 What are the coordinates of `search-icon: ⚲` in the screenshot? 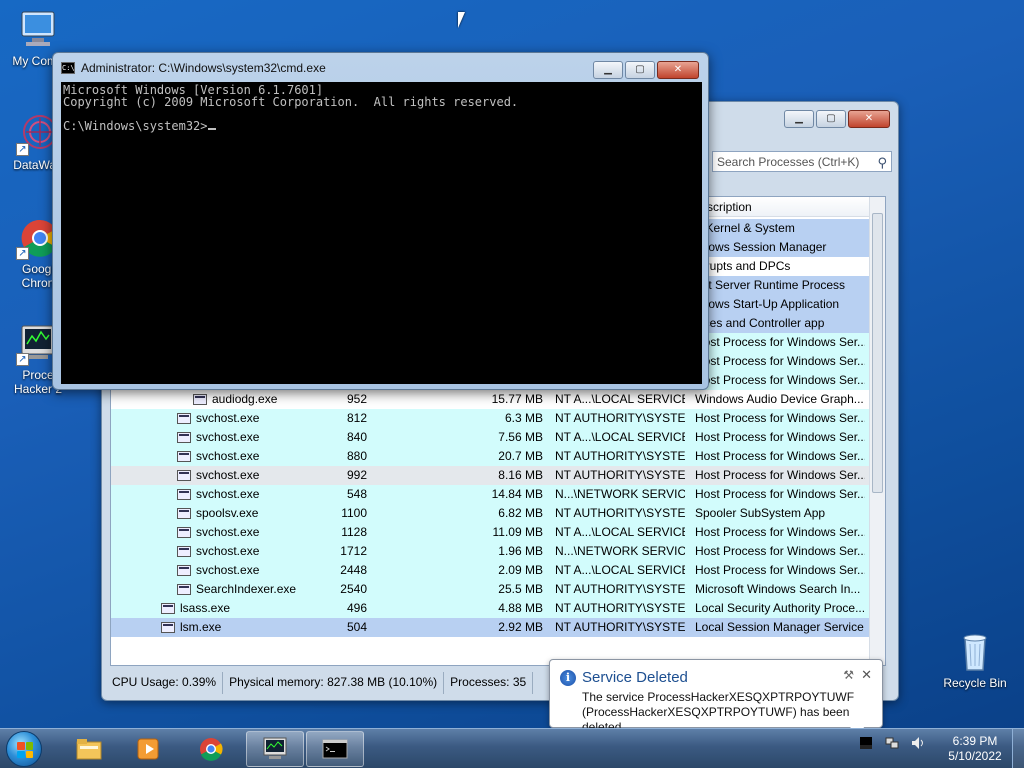 It's located at (882, 163).